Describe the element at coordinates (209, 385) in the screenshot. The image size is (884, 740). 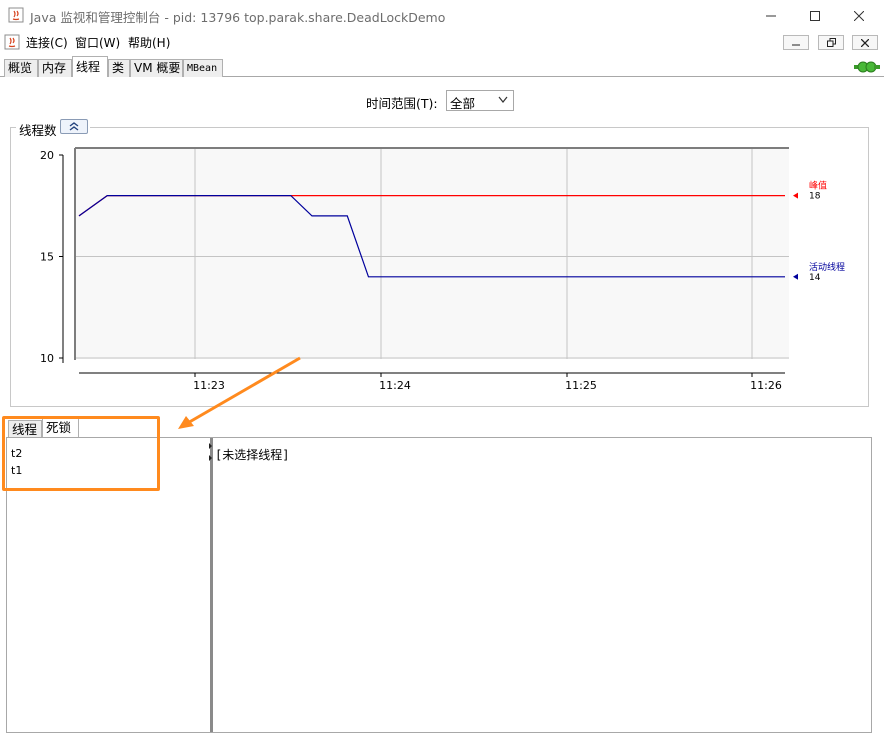
I see `x-tick-label: 11:23` at that location.